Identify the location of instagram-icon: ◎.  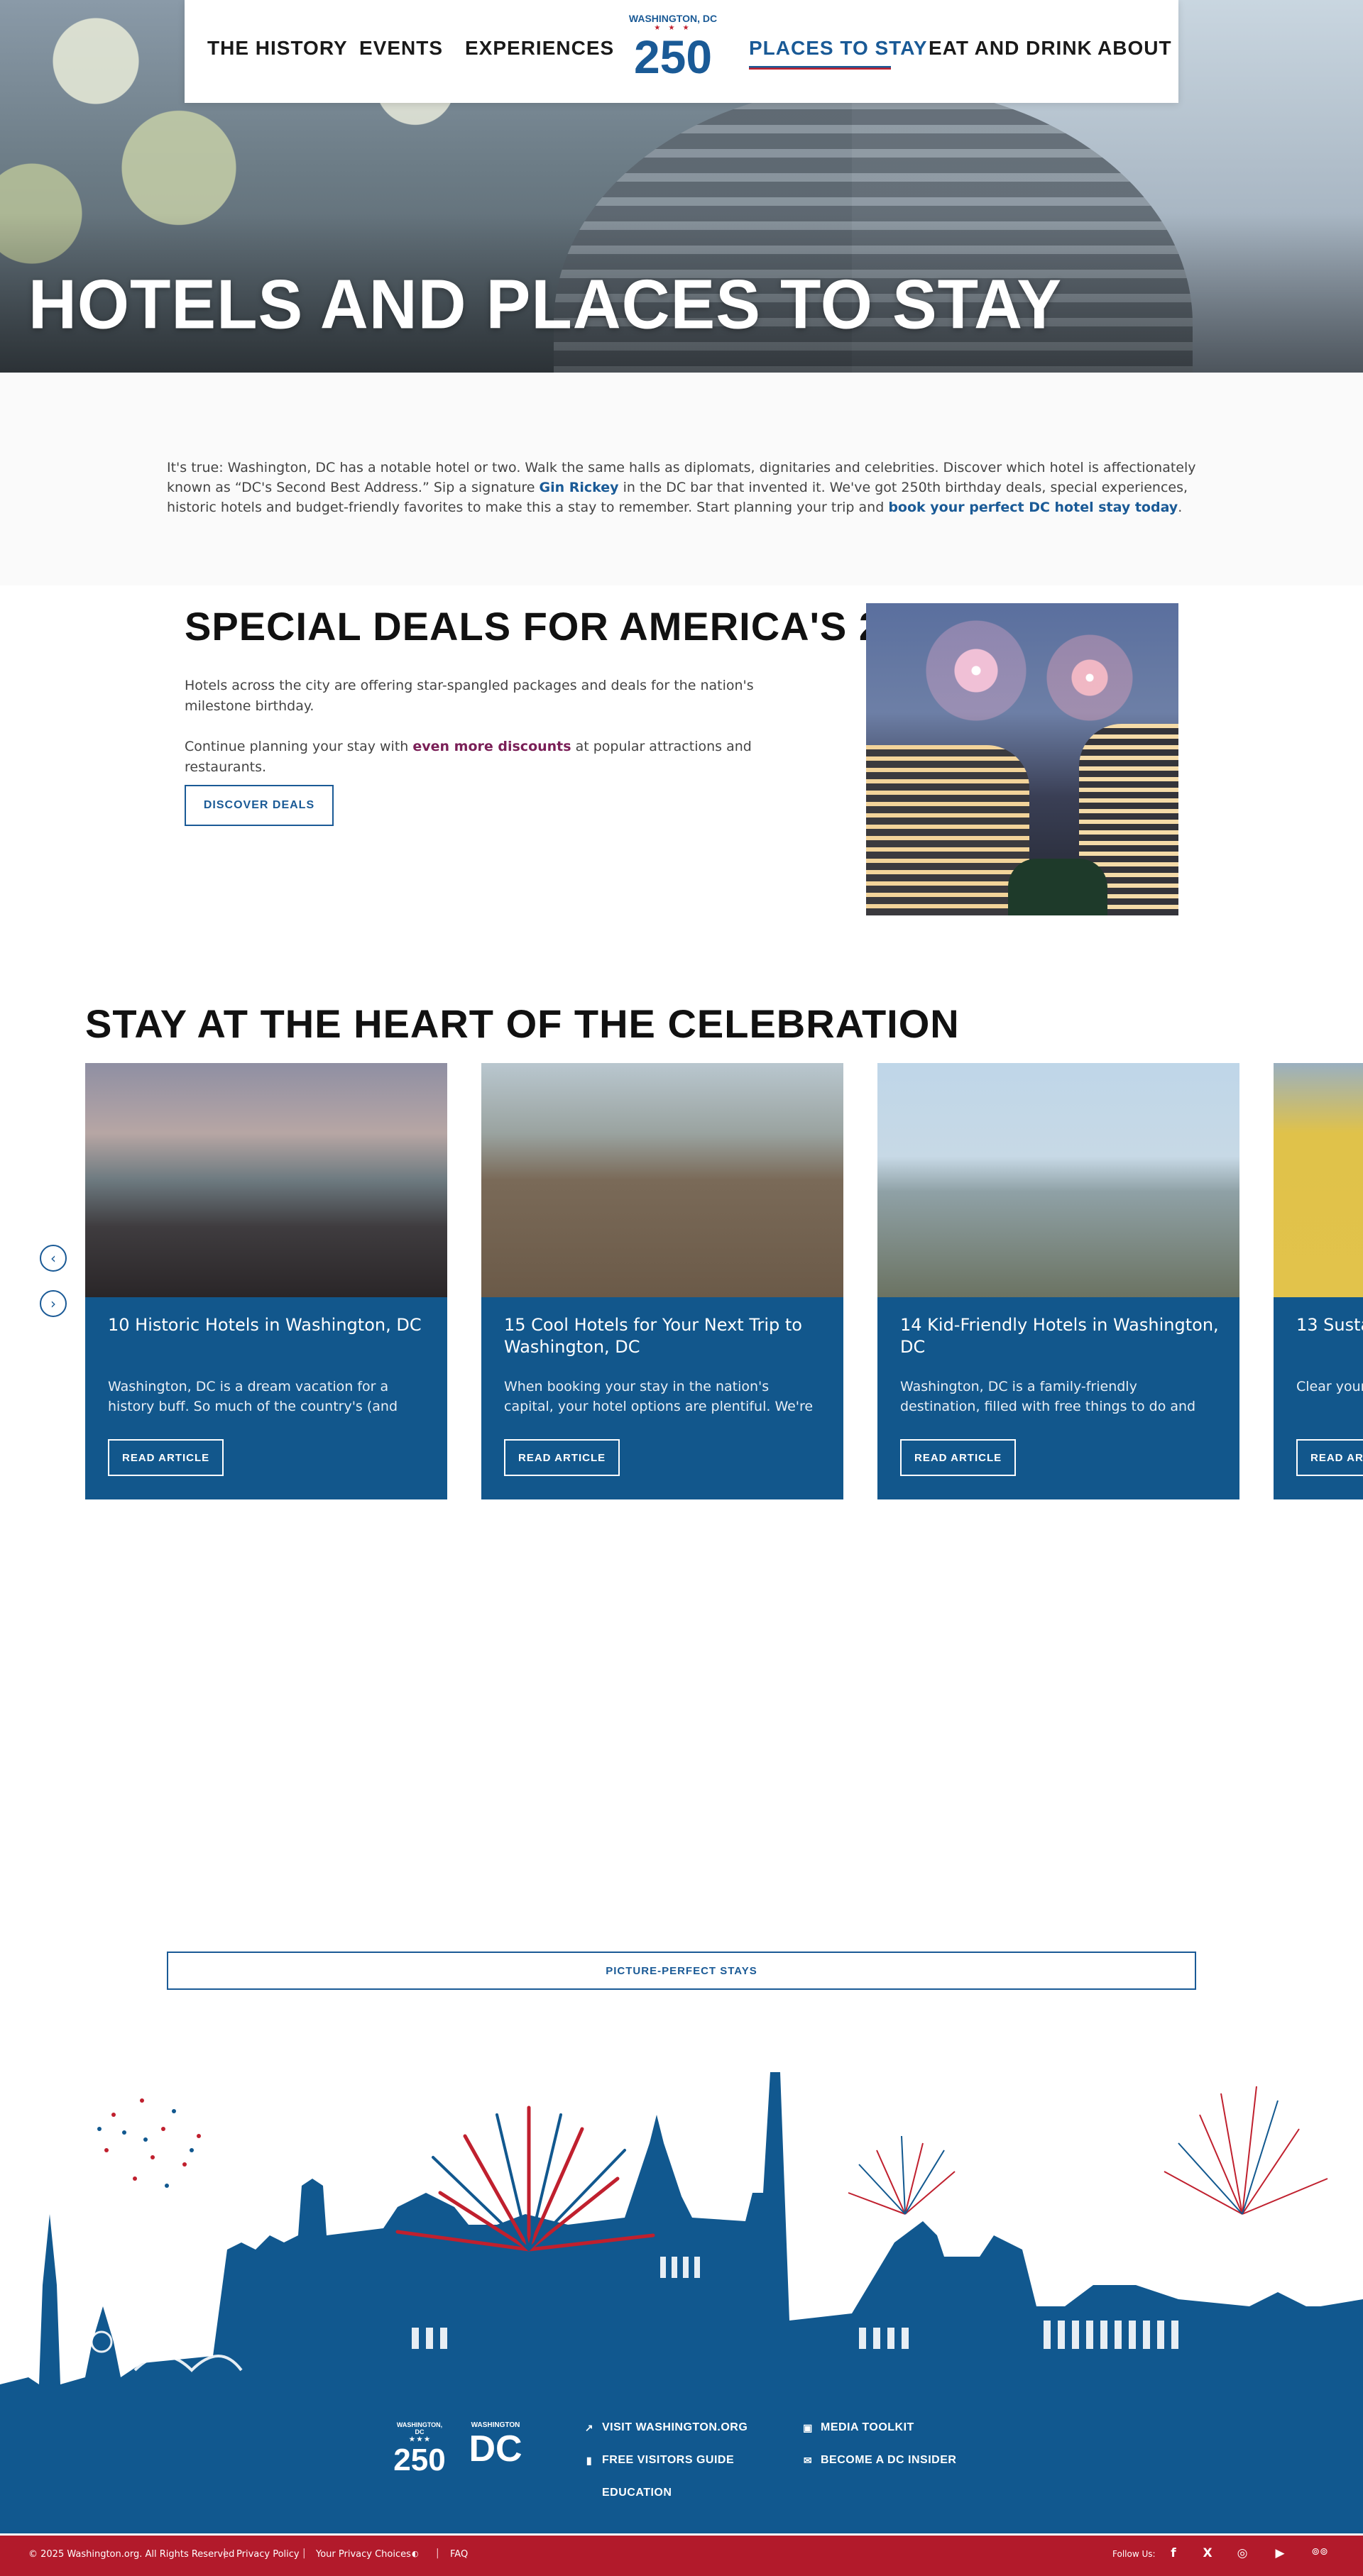
(1242, 2554).